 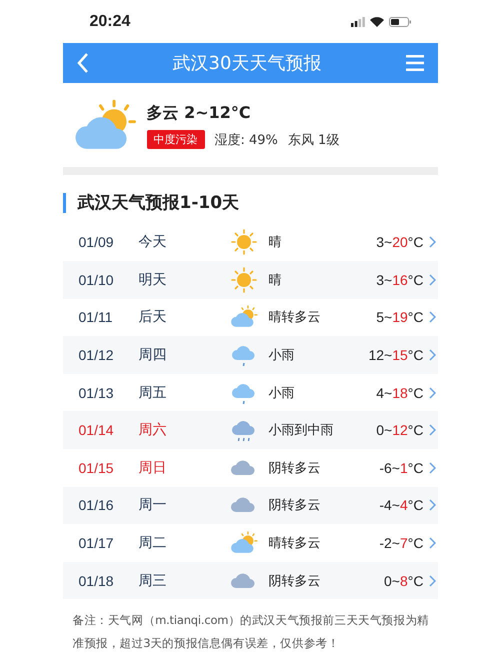 What do you see at coordinates (96, 468) in the screenshot?
I see `forecast-date: 01/15` at bounding box center [96, 468].